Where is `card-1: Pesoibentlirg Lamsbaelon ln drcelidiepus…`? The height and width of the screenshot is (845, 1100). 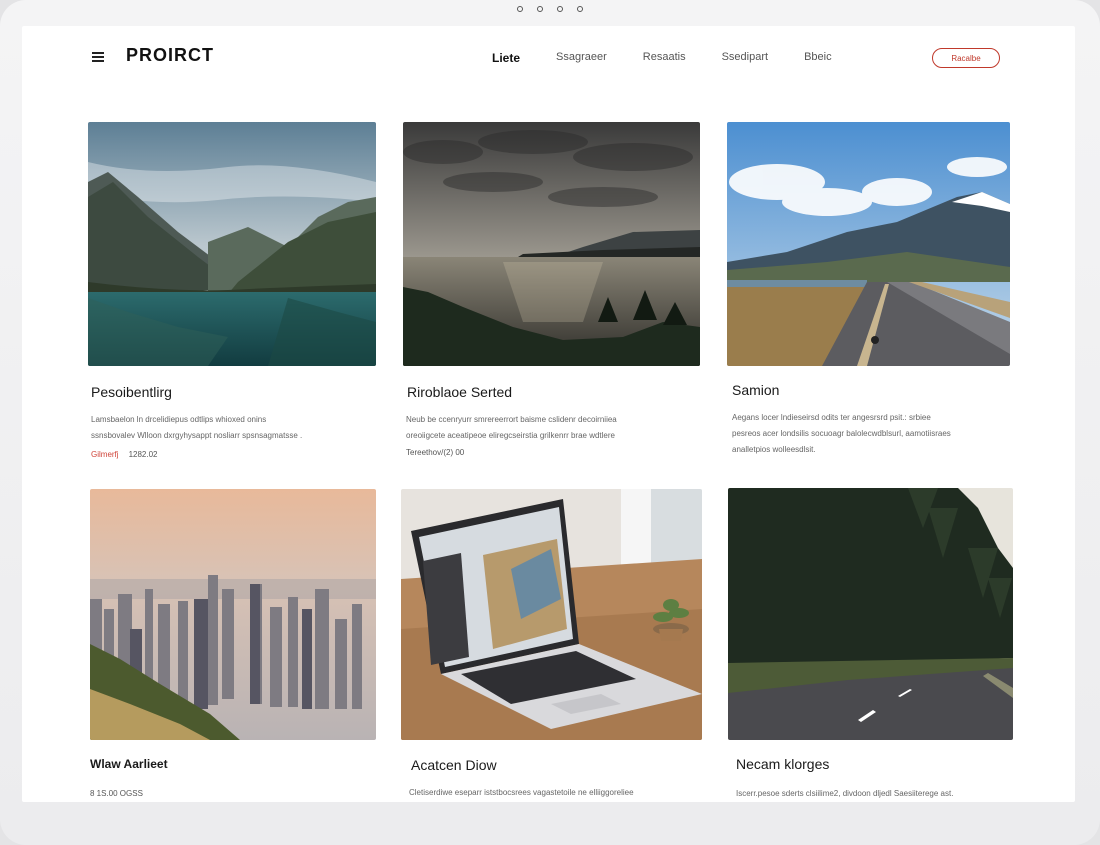
card-1: Pesoibentlirg Lamsbaelon ln drcelidiepus… is located at coordinates (232, 297).